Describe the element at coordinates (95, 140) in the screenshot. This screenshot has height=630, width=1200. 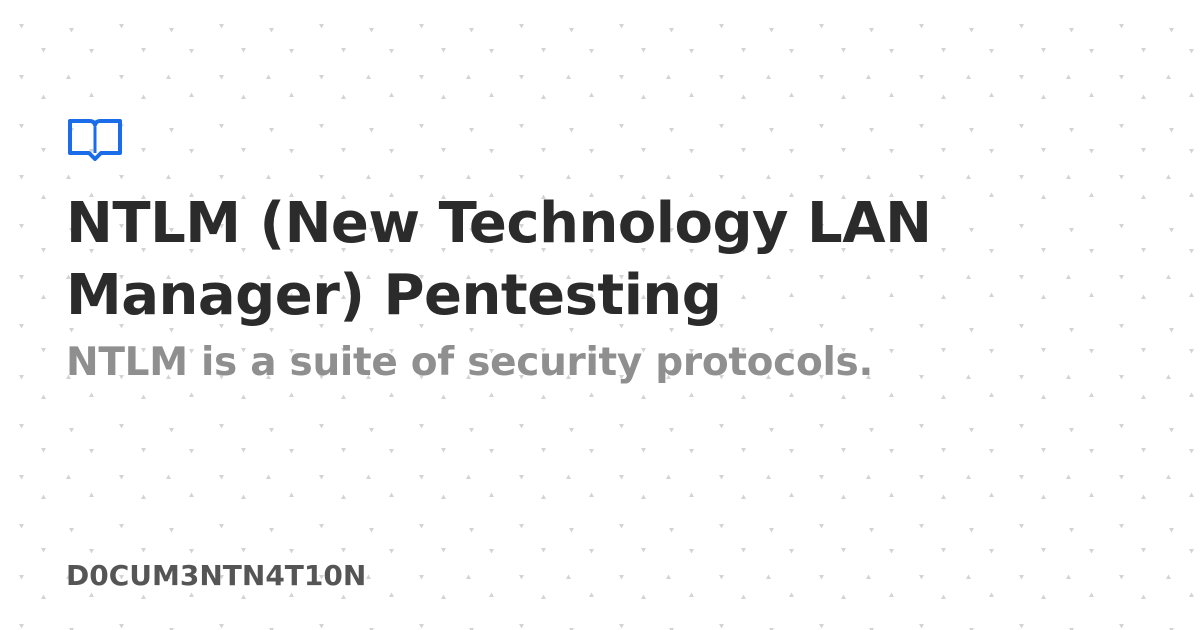
I see `open-book-icon` at that location.